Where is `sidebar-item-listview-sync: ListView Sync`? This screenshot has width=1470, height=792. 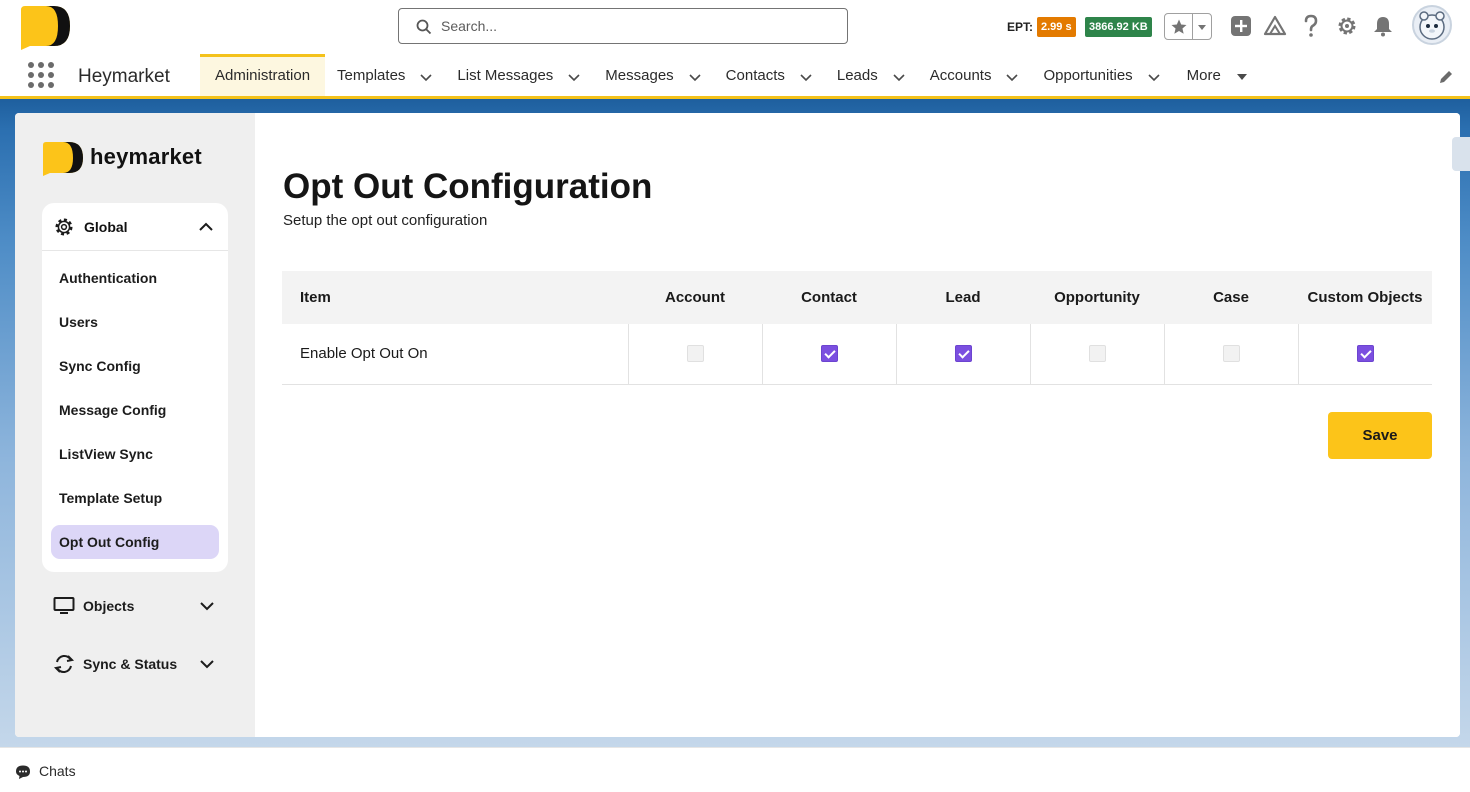 sidebar-item-listview-sync: ListView Sync is located at coordinates (135, 454).